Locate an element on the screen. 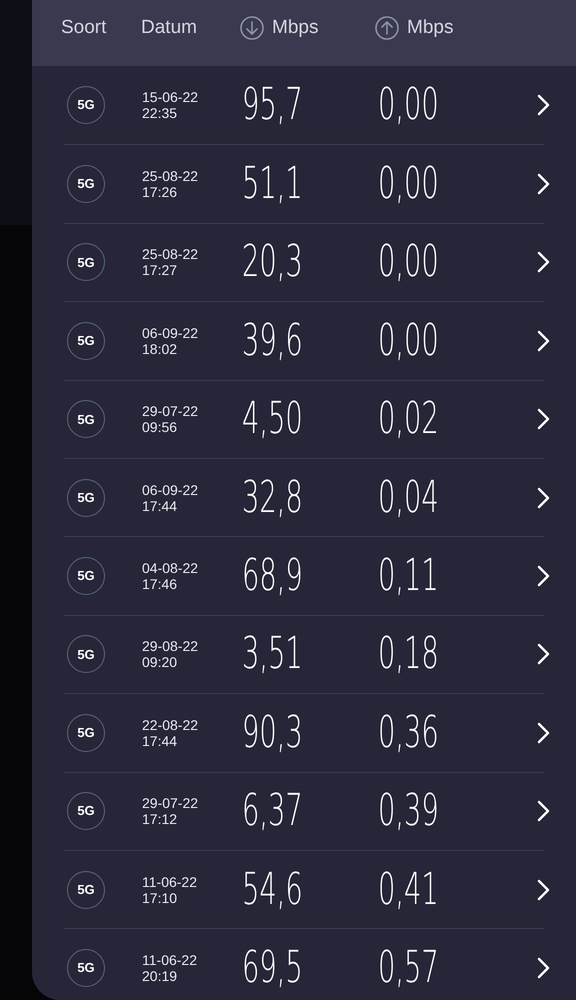 This screenshot has height=1000, width=576. download-speed: 95,7 is located at coordinates (272, 105).